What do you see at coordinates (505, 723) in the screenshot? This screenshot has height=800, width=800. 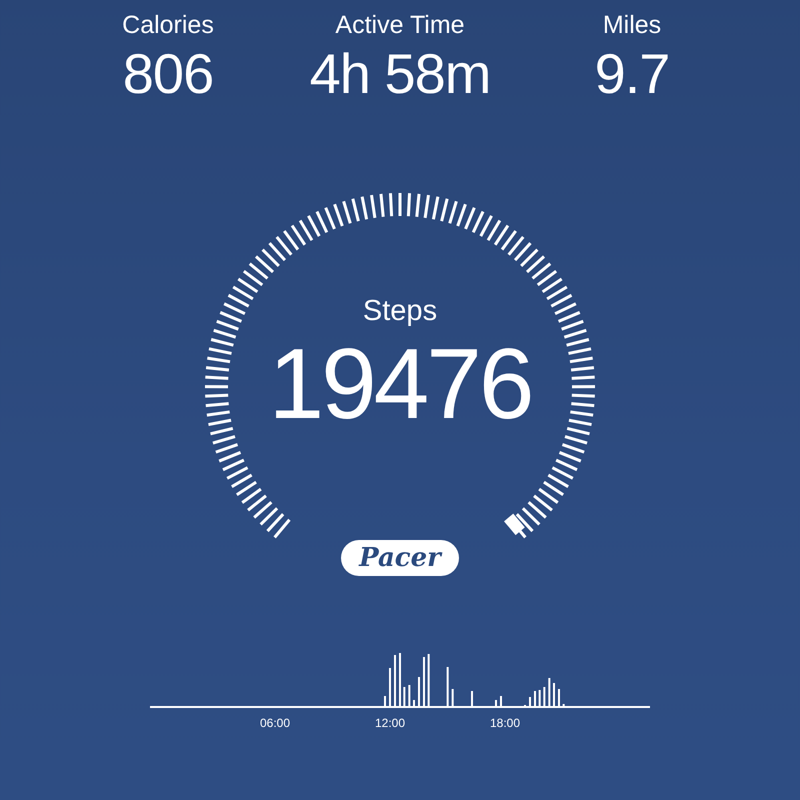 I see `time-label: 18:00` at bounding box center [505, 723].